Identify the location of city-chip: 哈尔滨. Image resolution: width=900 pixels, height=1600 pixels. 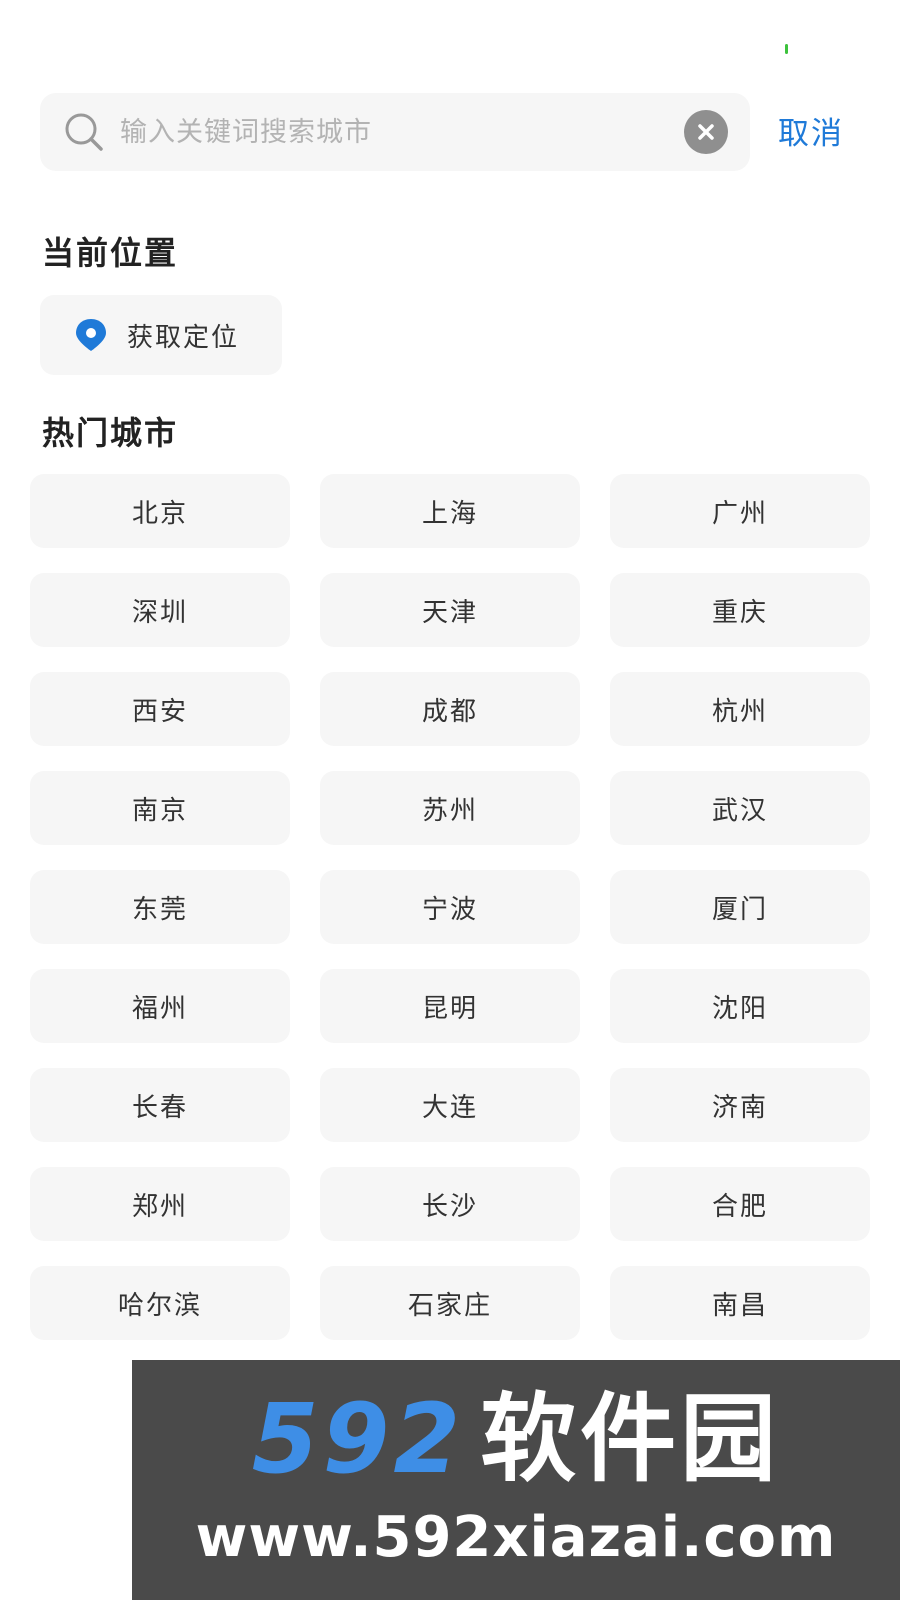
(160, 1303).